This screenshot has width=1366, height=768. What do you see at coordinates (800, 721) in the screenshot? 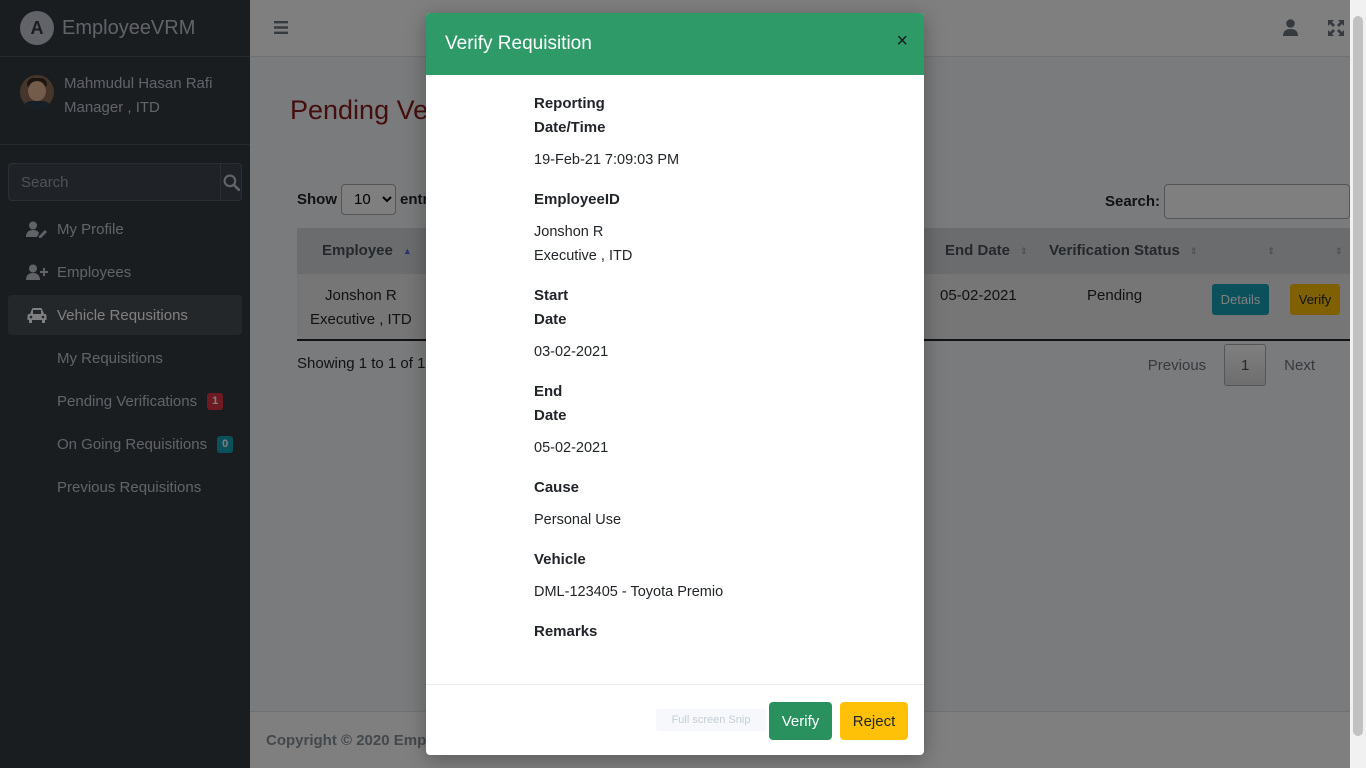
I see `verify-button: Verify` at bounding box center [800, 721].